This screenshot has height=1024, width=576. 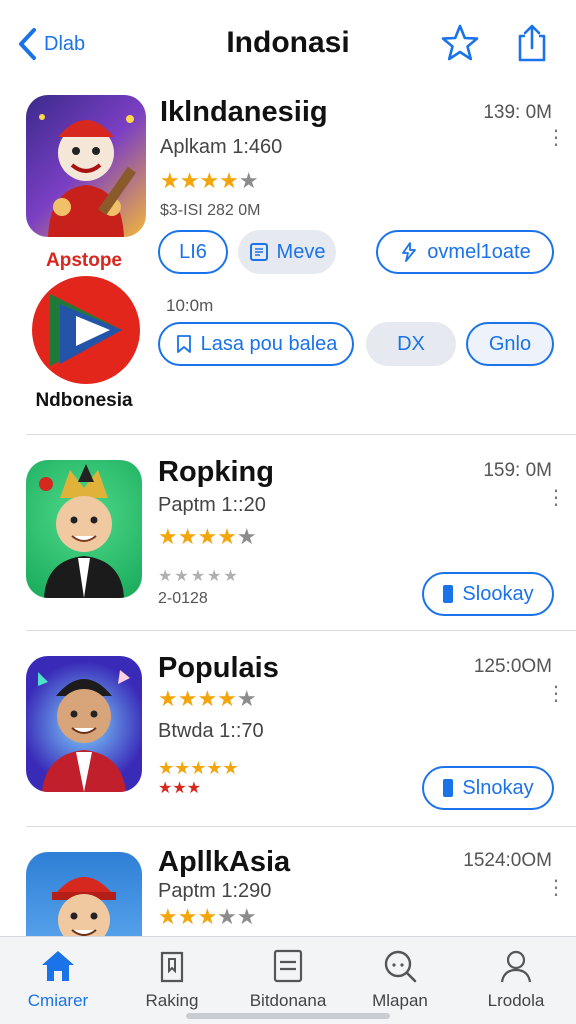 I want to click on tab-home: Cmiarer, so click(x=58, y=979).